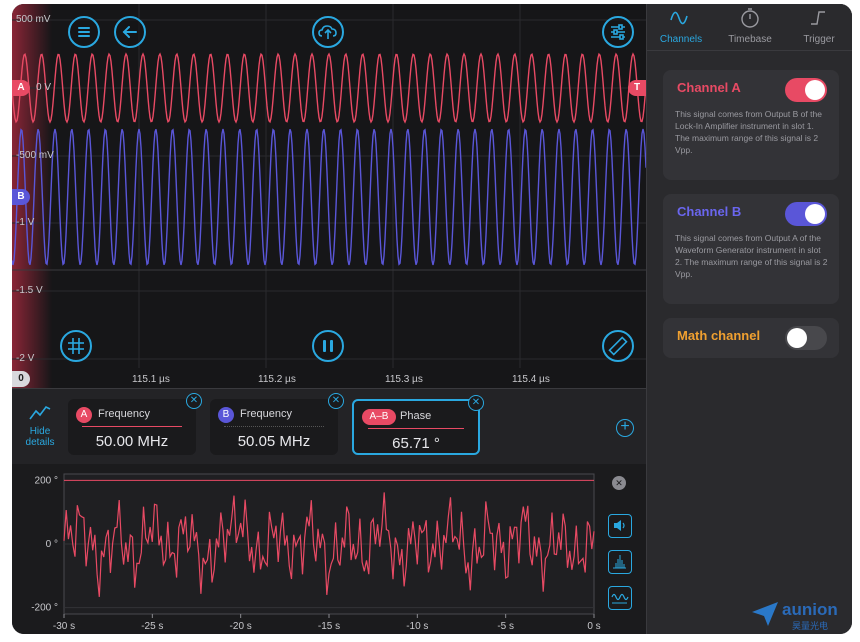 The image size is (860, 642). What do you see at coordinates (21, 379) in the screenshot?
I see `ground-marker: 0` at bounding box center [21, 379].